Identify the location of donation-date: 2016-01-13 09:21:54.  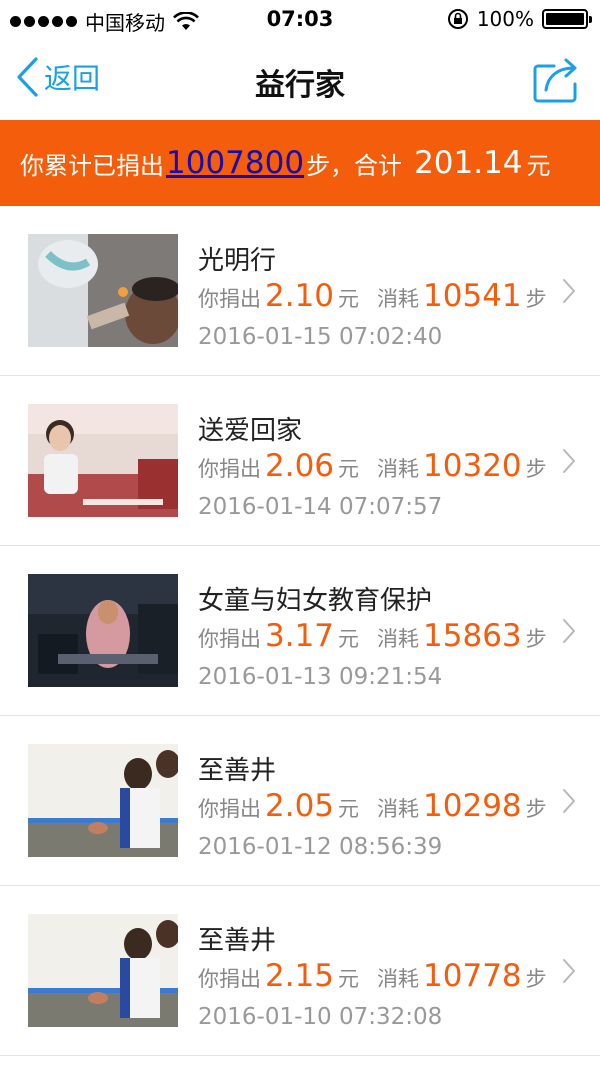
(320, 677).